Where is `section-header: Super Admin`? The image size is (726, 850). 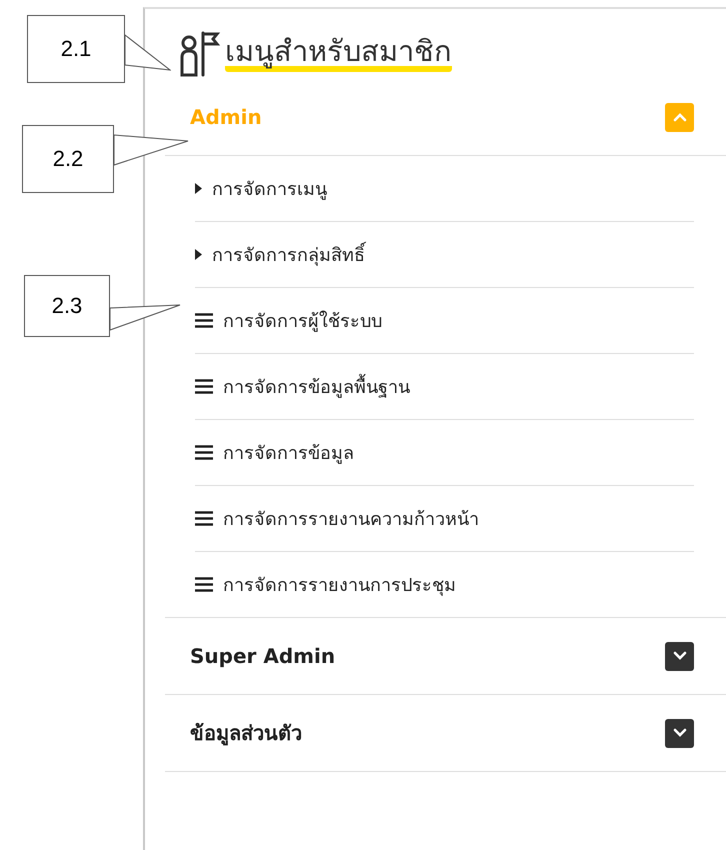 section-header: Super Admin is located at coordinates (445, 656).